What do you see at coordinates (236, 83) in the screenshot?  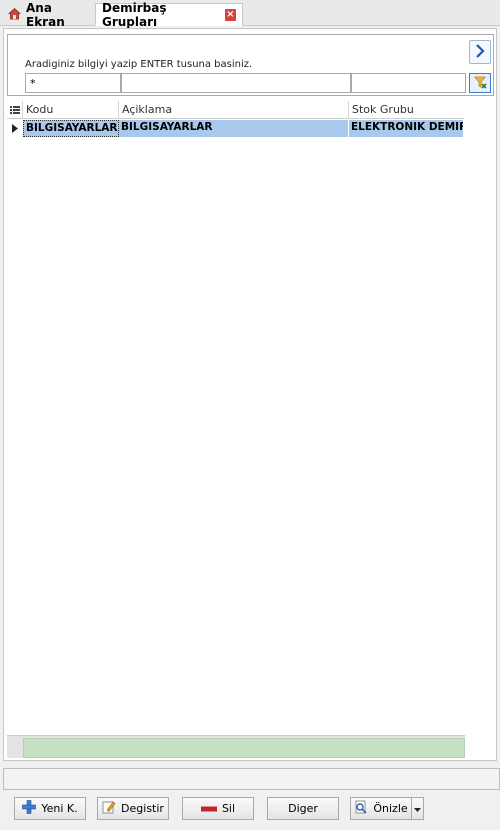 I see `filter-aciklama-input` at bounding box center [236, 83].